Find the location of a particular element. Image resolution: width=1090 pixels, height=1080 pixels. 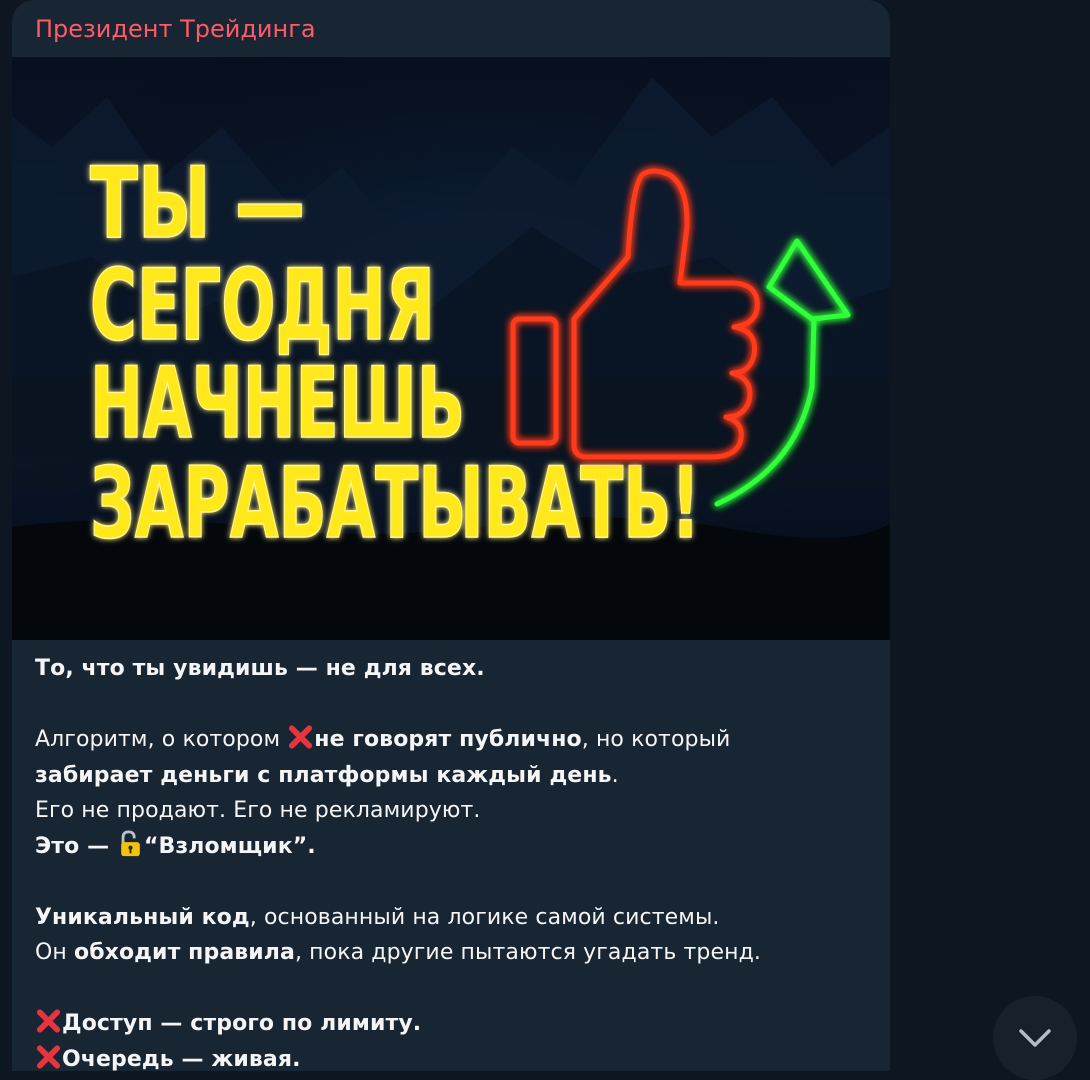

chevron-down-icon is located at coordinates (1035, 1038).